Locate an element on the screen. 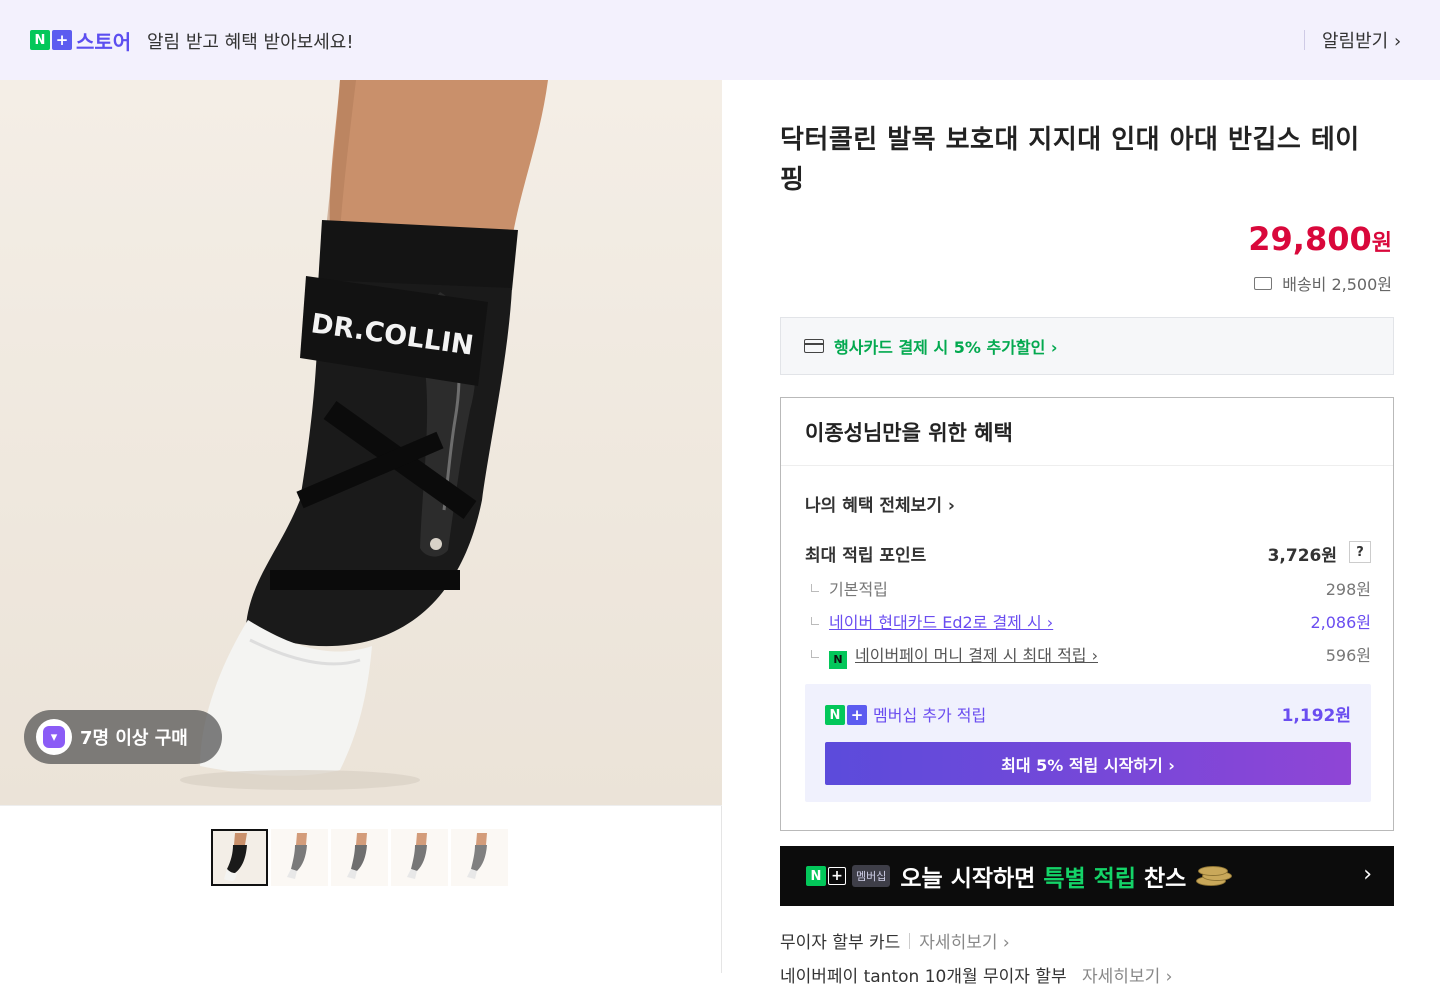 This screenshot has height=987, width=1440. installment-label: 무이자 할부 카드 is located at coordinates (840, 943).